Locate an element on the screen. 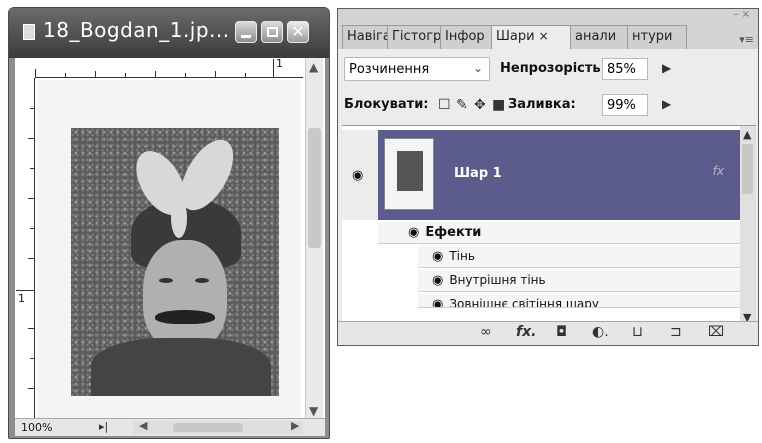  cloak-shape is located at coordinates (181, 367).